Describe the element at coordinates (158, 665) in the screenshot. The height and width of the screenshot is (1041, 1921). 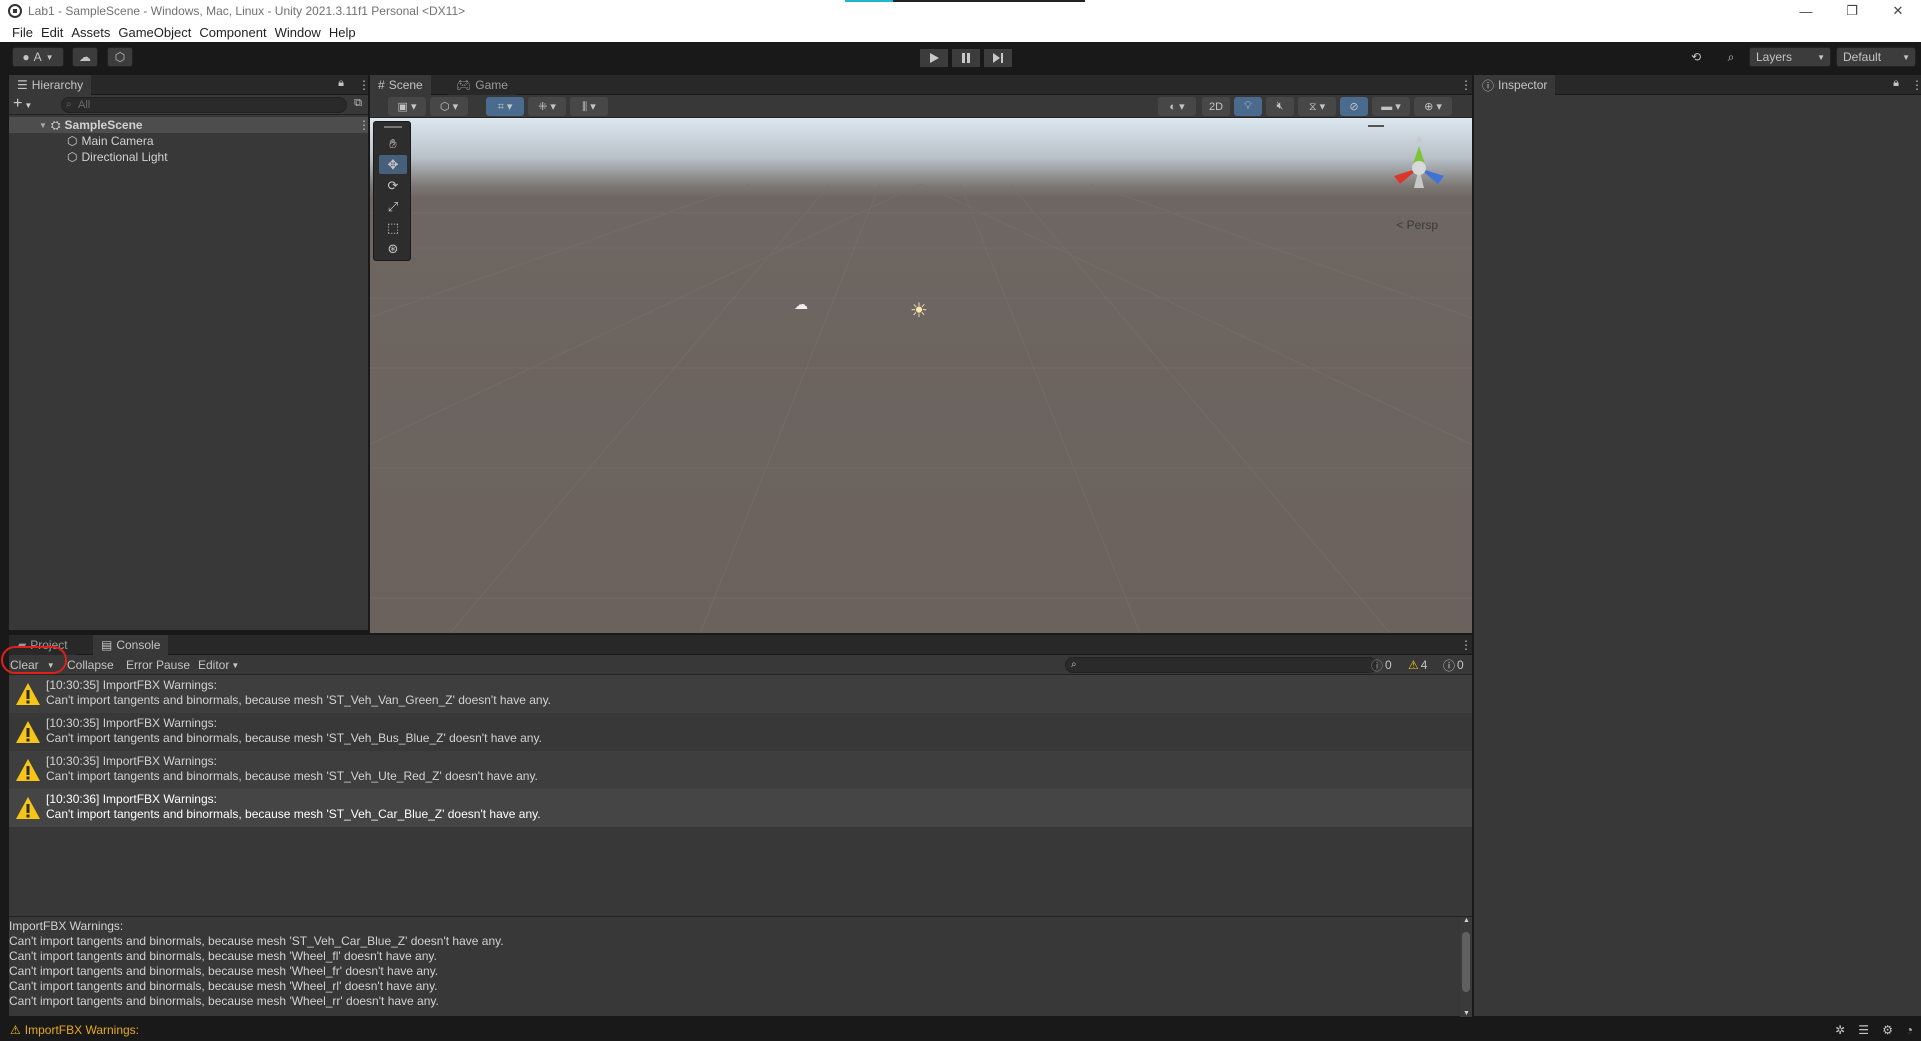
I see `error-pause-button: Error Pause` at that location.